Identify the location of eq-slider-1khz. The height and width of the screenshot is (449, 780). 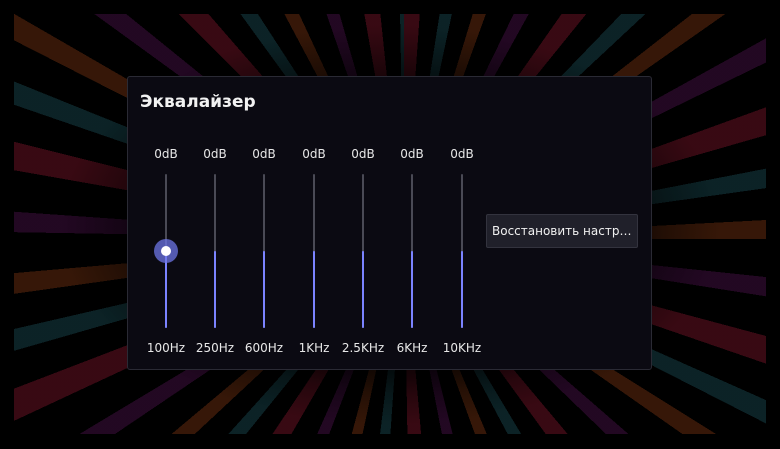
(314, 251).